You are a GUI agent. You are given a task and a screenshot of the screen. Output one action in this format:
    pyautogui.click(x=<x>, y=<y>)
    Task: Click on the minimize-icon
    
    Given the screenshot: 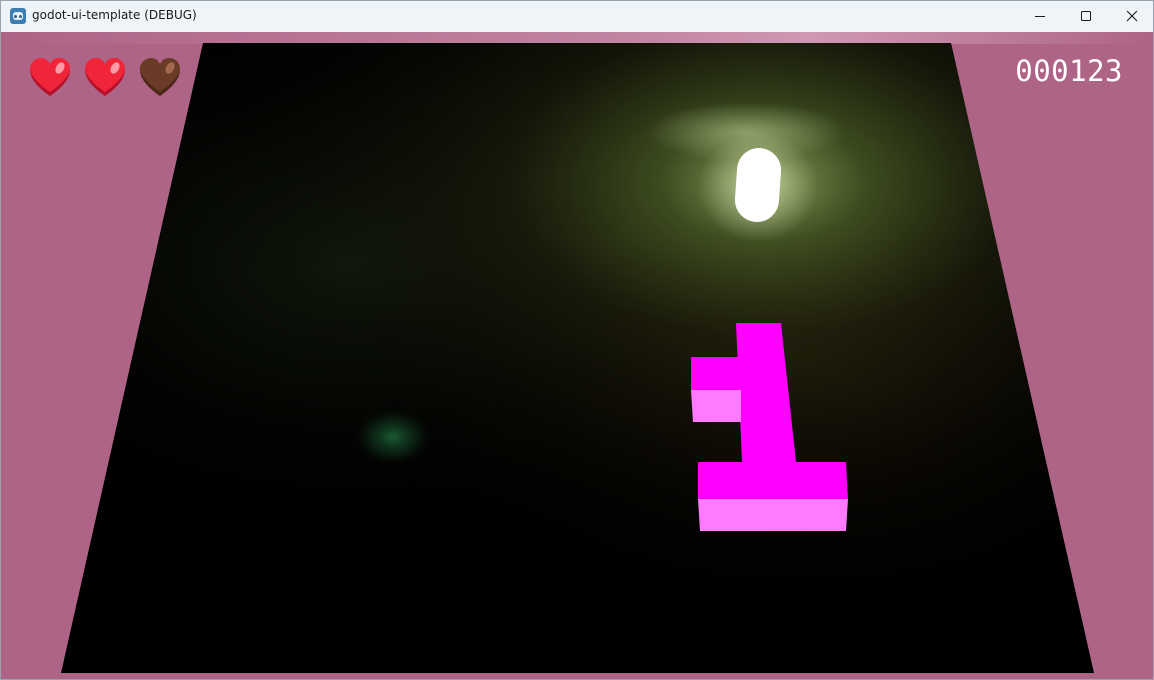 What is the action you would take?
    pyautogui.click(x=1040, y=16)
    